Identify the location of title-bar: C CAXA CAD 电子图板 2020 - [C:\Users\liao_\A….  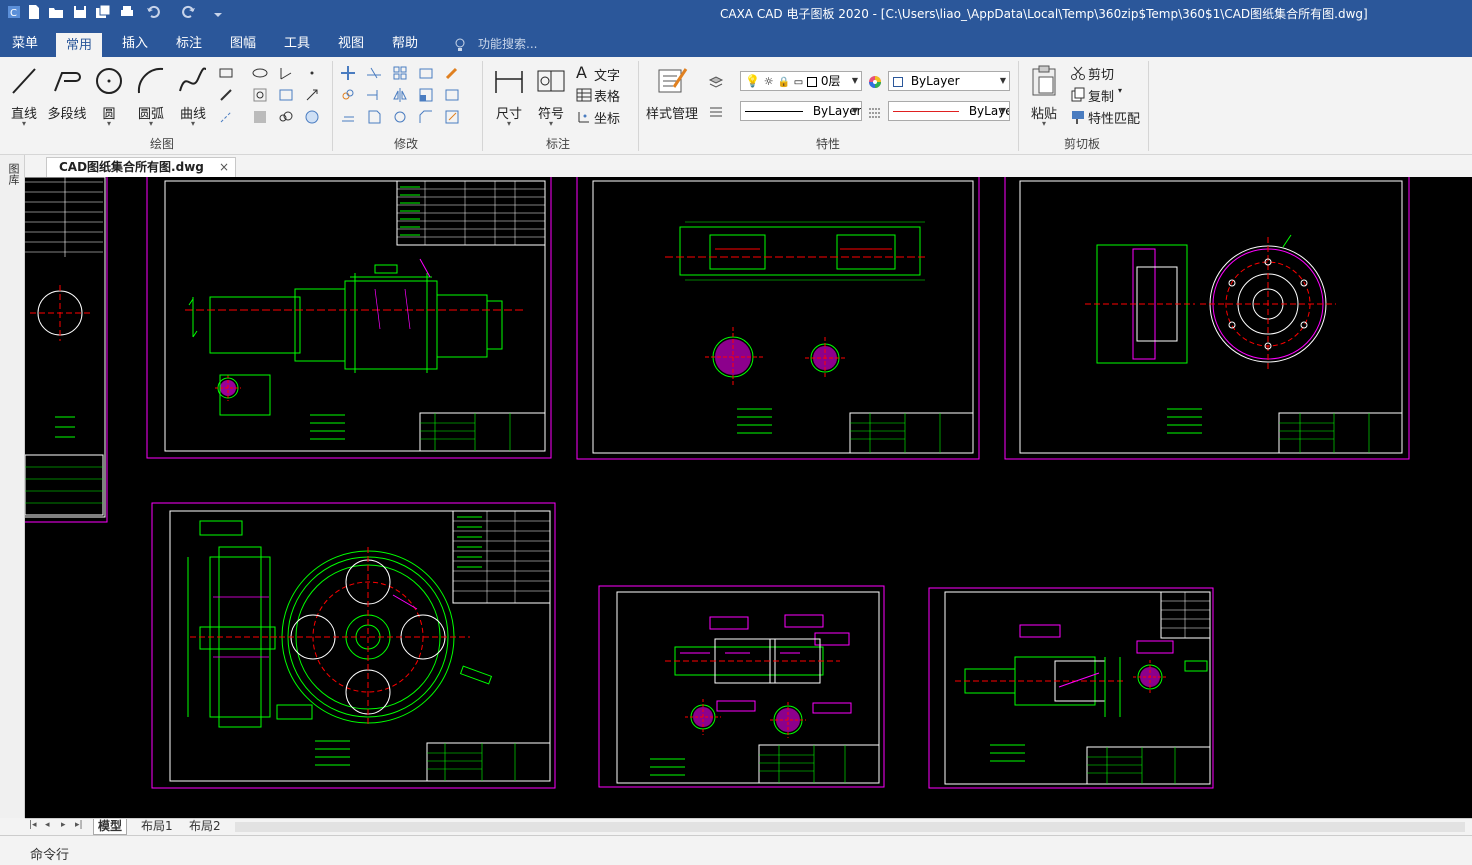
(736, 14).